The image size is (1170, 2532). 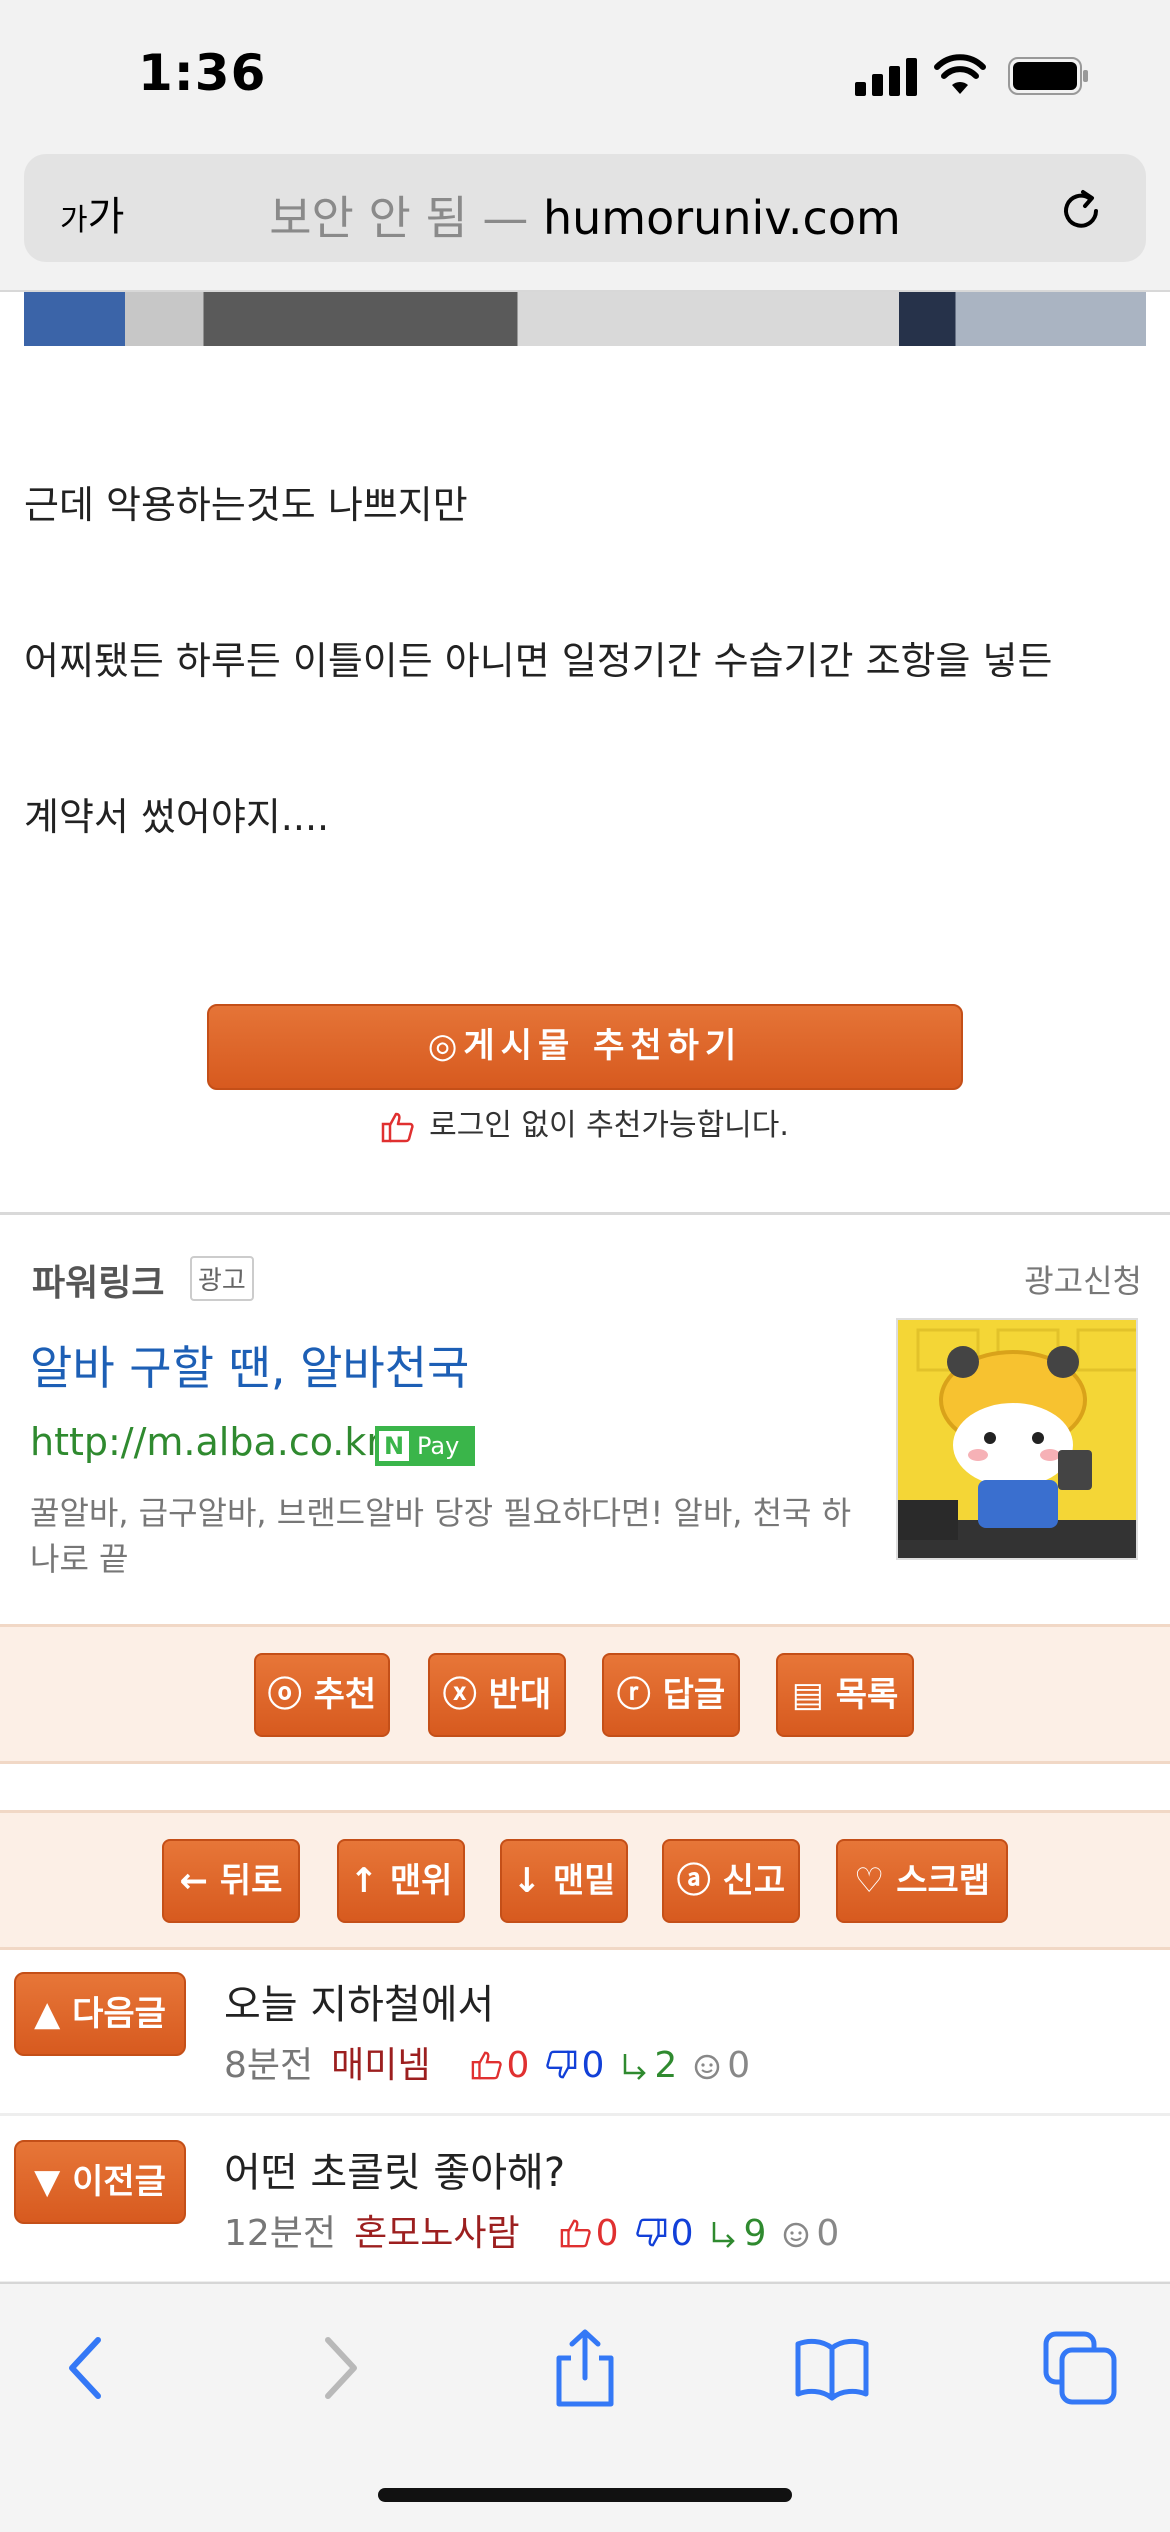 What do you see at coordinates (585, 2033) in the screenshot?
I see `next-post-row: ▲ 다음글 오늘 지하철에서 8분전 매미넴 0 0 2 0` at bounding box center [585, 2033].